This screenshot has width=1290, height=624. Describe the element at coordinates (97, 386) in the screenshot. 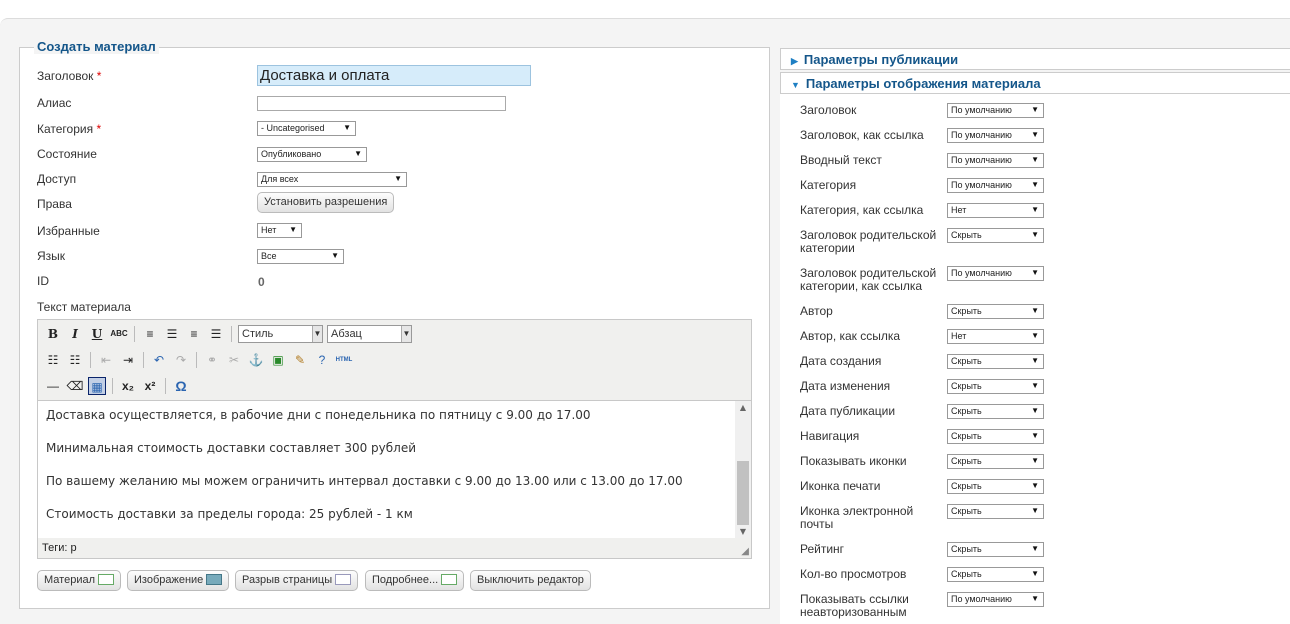

I see `visual-aid-icon: ▦` at that location.